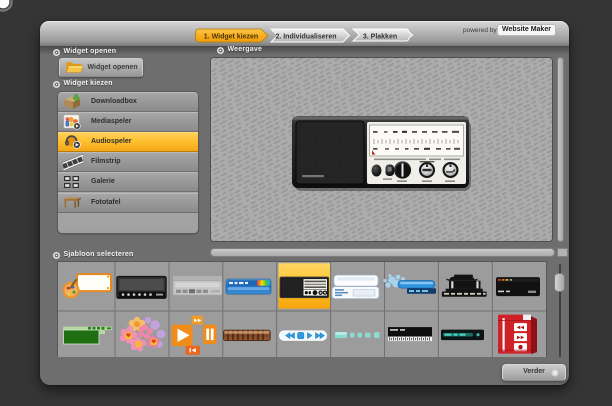 The image size is (612, 406). I want to click on svg-text: 3. Plakken, so click(380, 36).